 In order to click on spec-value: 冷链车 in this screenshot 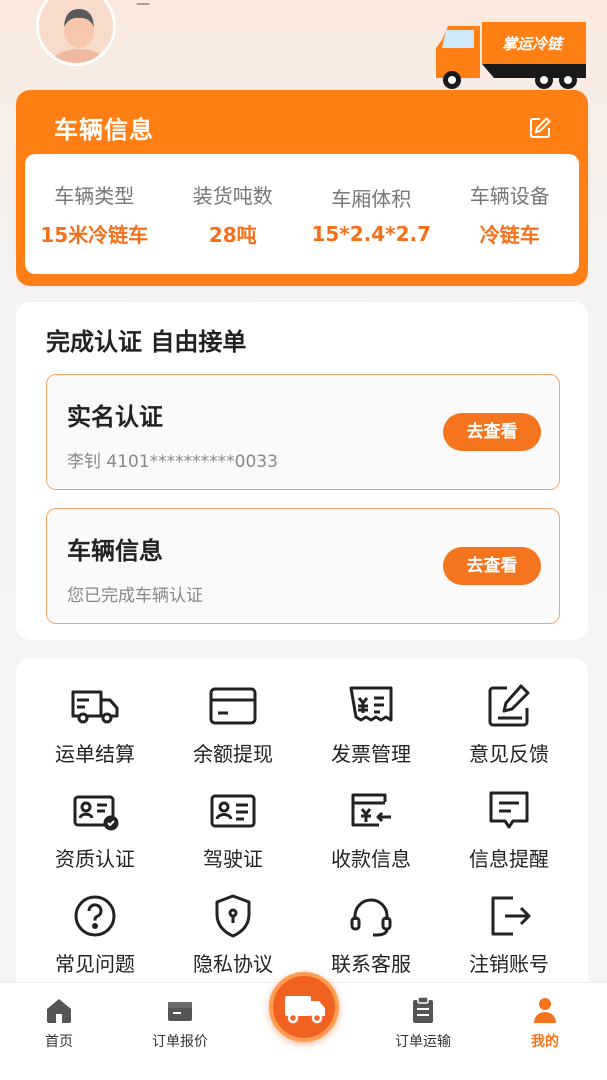, I will do `click(509, 235)`.